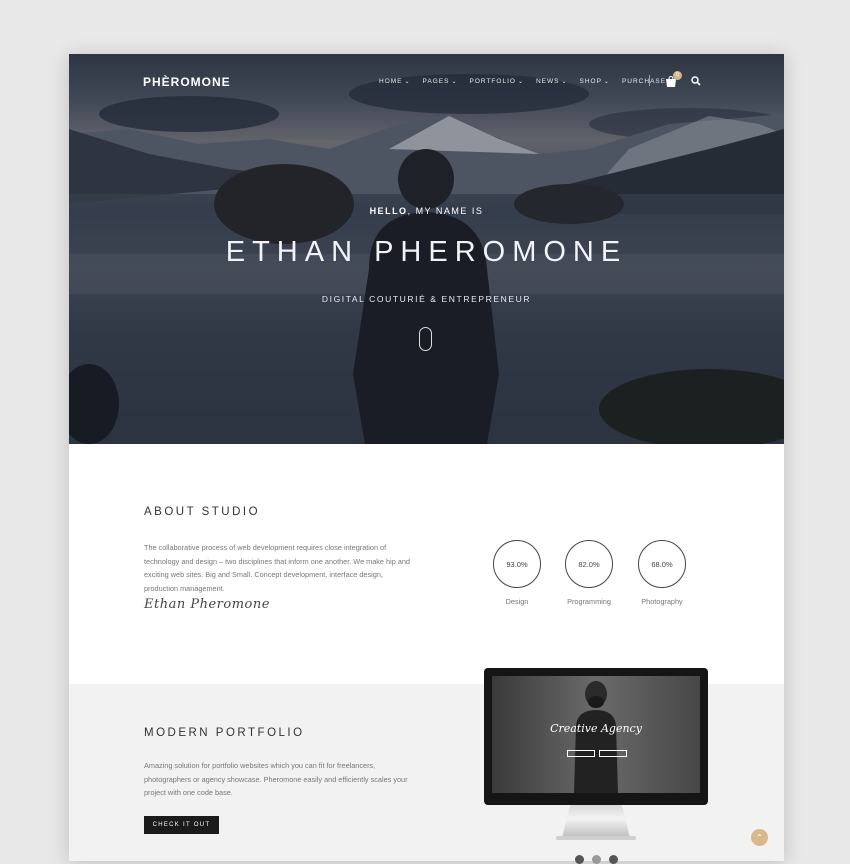 Image resolution: width=850 pixels, height=864 pixels. I want to click on nav-label: HOME, so click(391, 81).